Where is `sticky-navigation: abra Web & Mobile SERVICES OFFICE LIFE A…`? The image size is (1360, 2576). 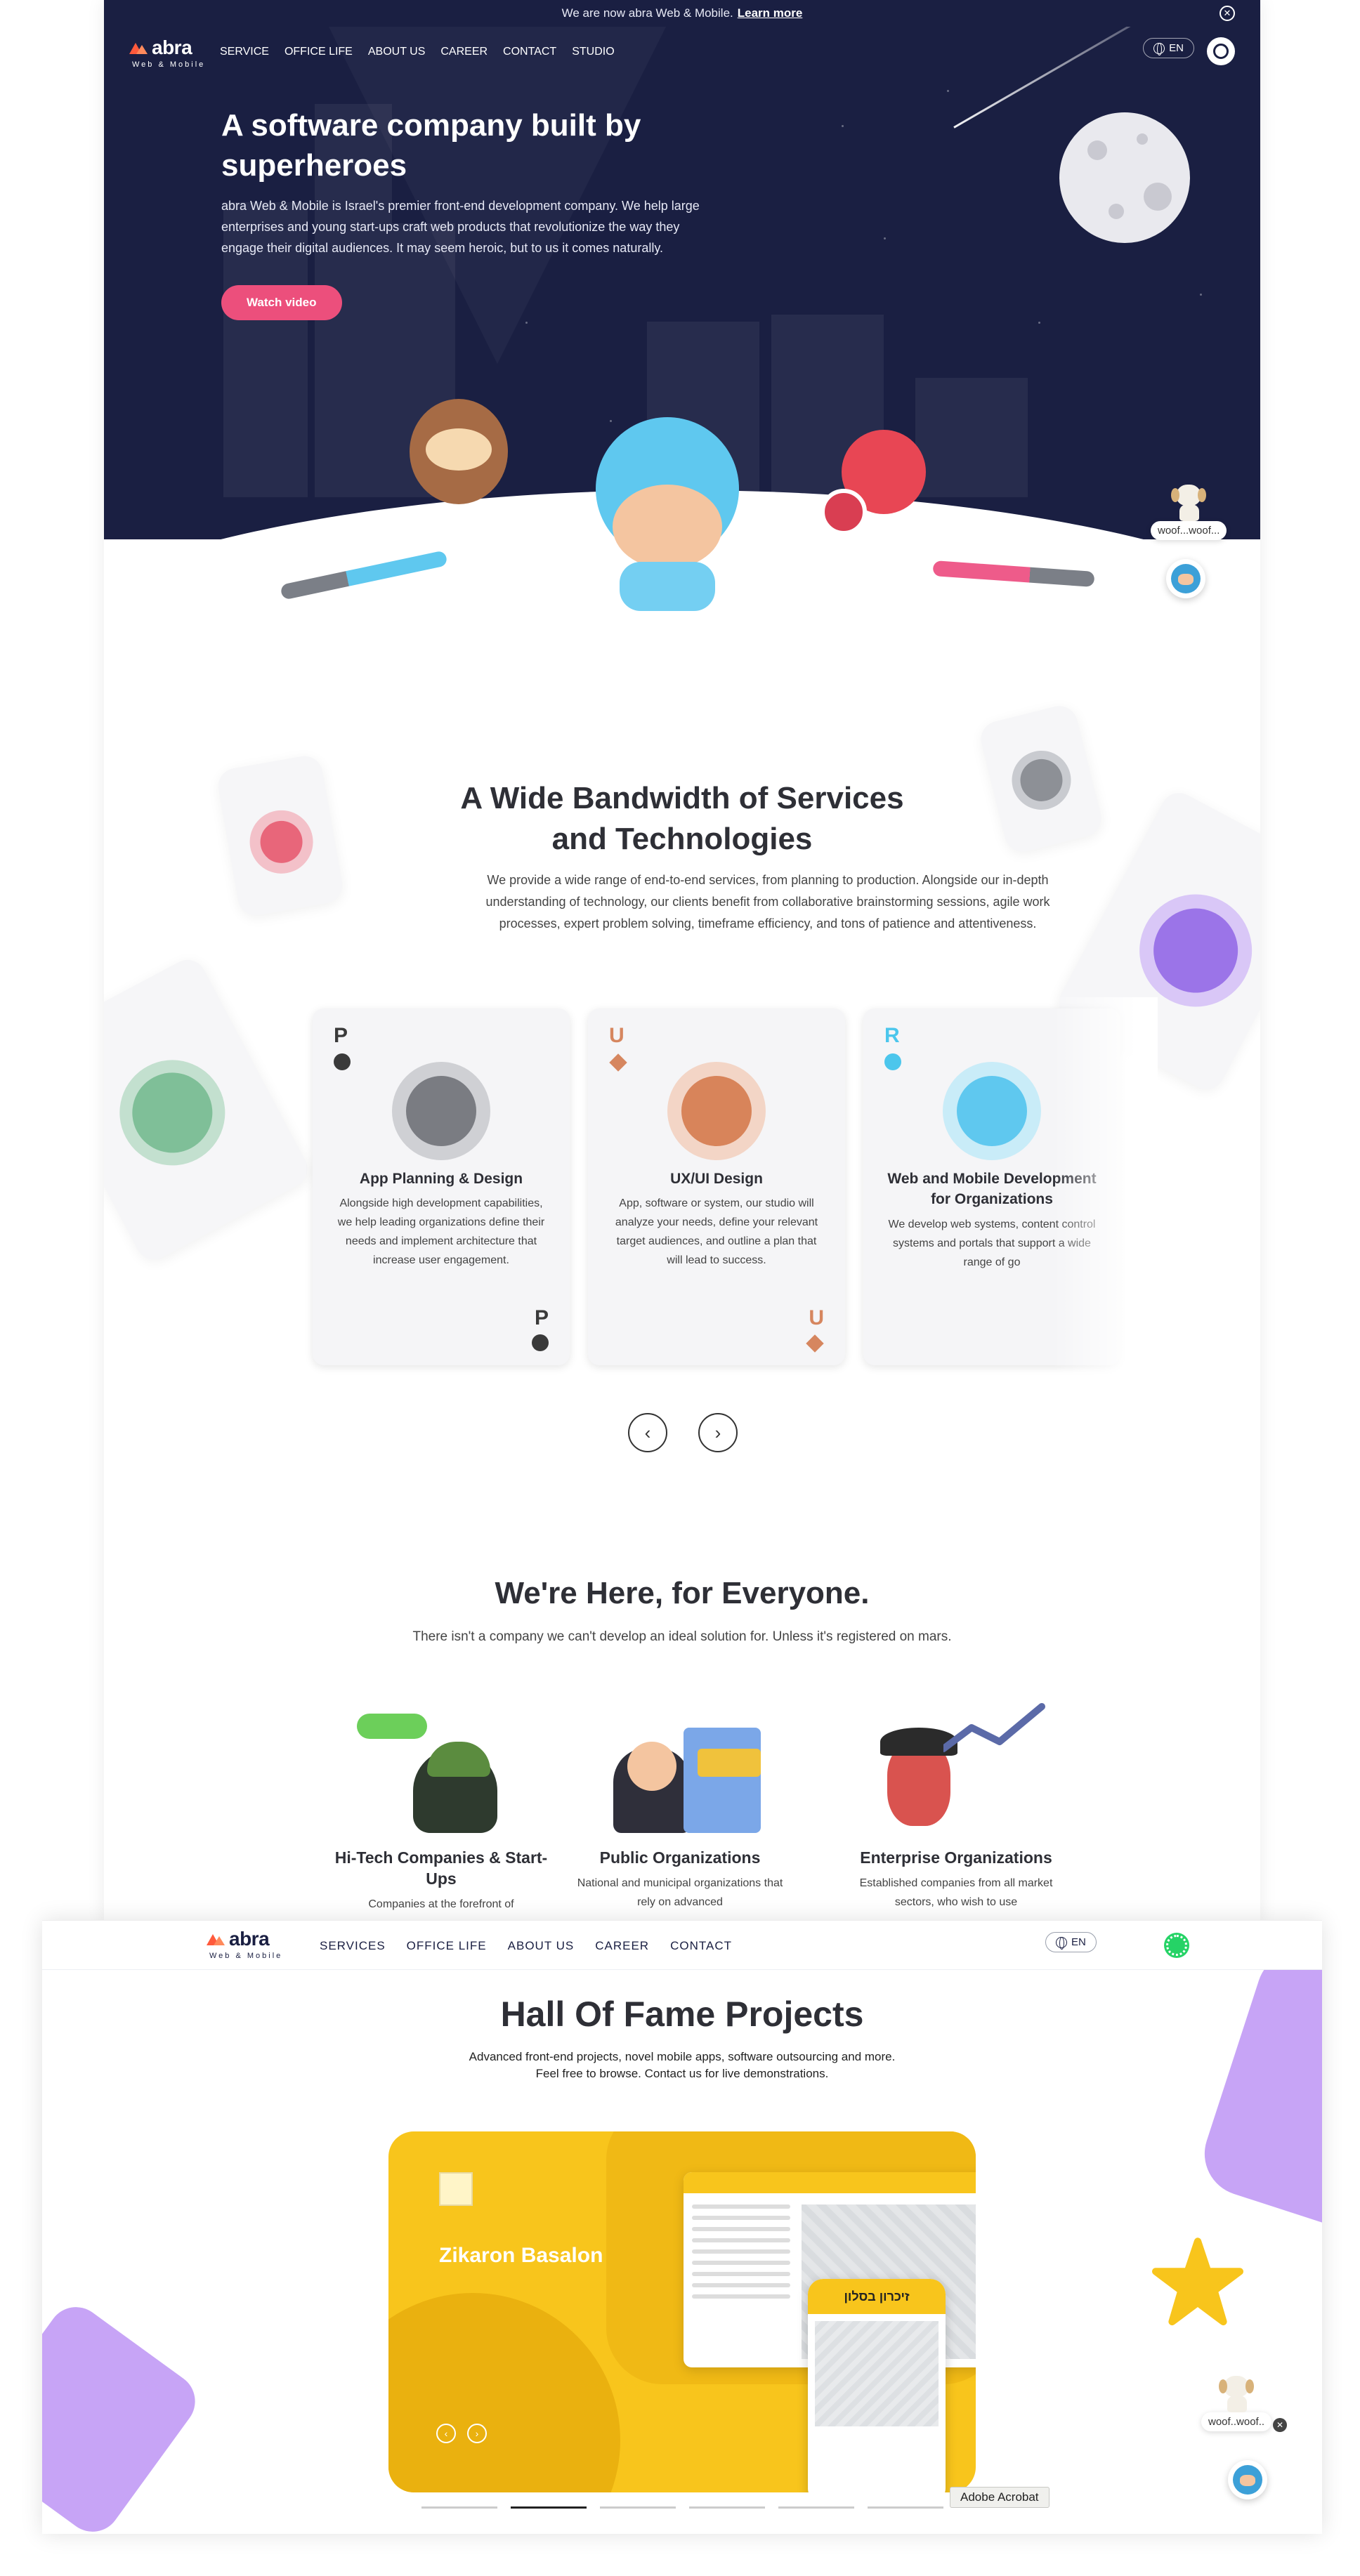
sticky-navigation: abra Web & Mobile SERVICES OFFICE LIFE A… is located at coordinates (682, 1945).